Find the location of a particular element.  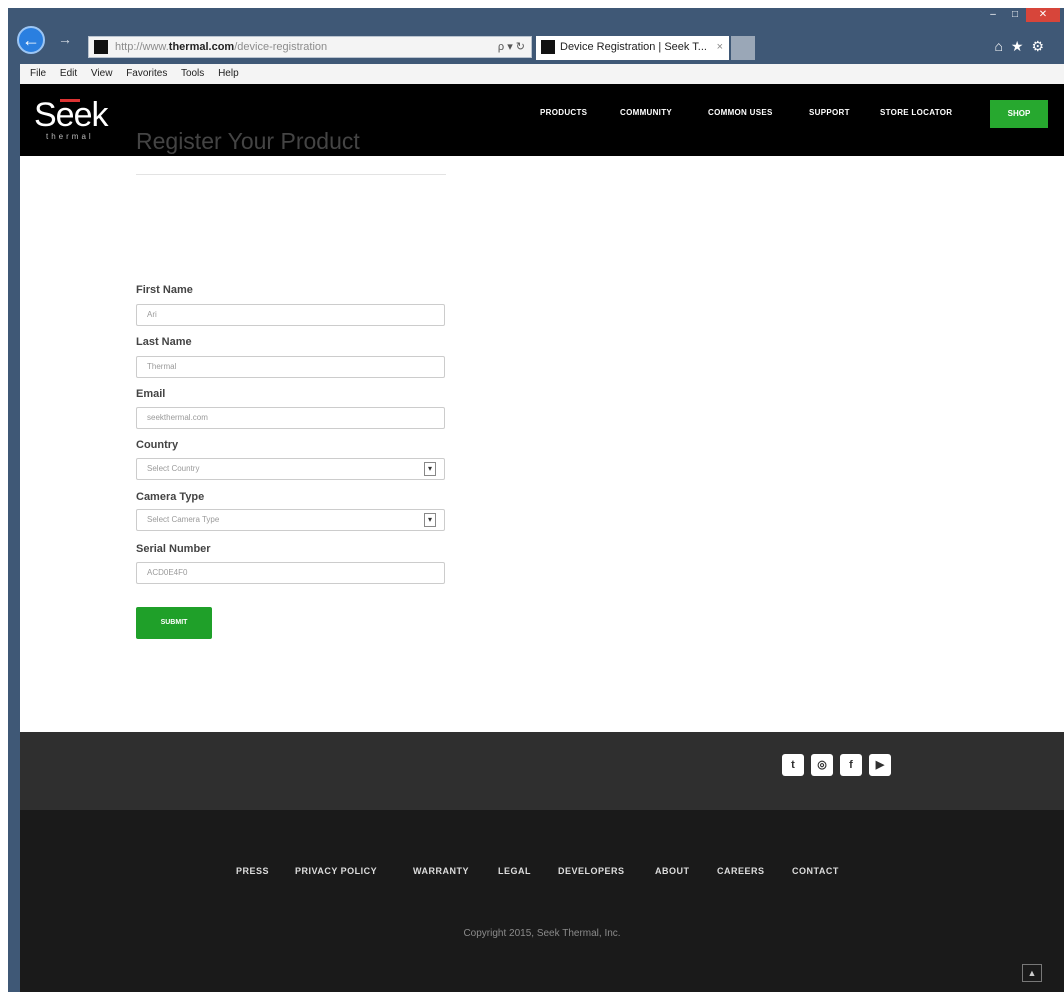

tab-favicon is located at coordinates (548, 47).